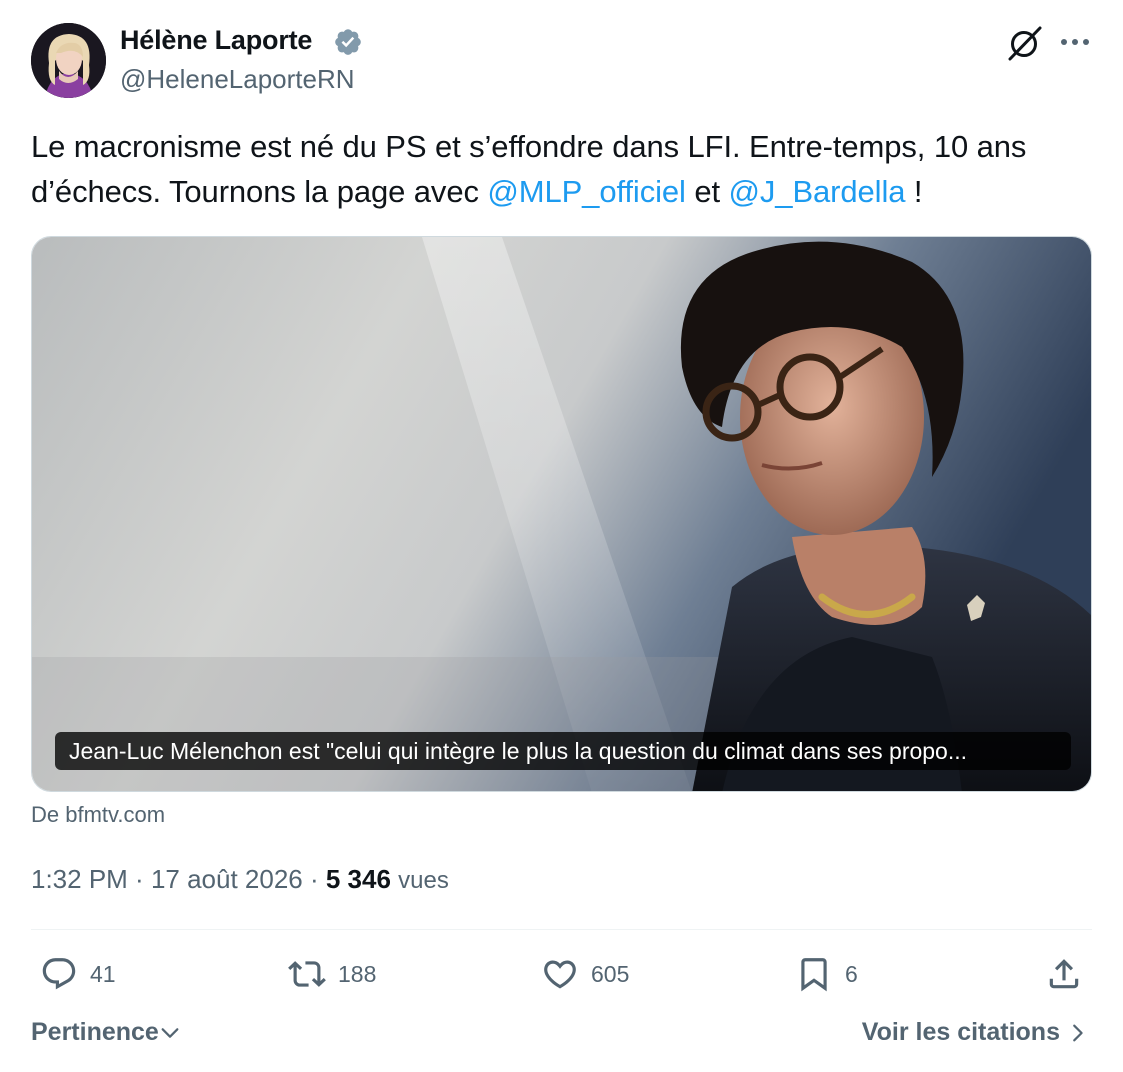 This screenshot has width=1123, height=1072. I want to click on tweet-date: 17 août 2026, so click(227, 879).